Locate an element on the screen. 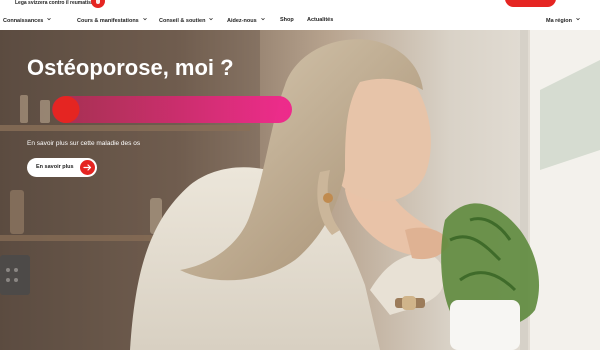 This screenshot has height=350, width=600. nav-item-conseil: Conseil & soutien is located at coordinates (186, 20).